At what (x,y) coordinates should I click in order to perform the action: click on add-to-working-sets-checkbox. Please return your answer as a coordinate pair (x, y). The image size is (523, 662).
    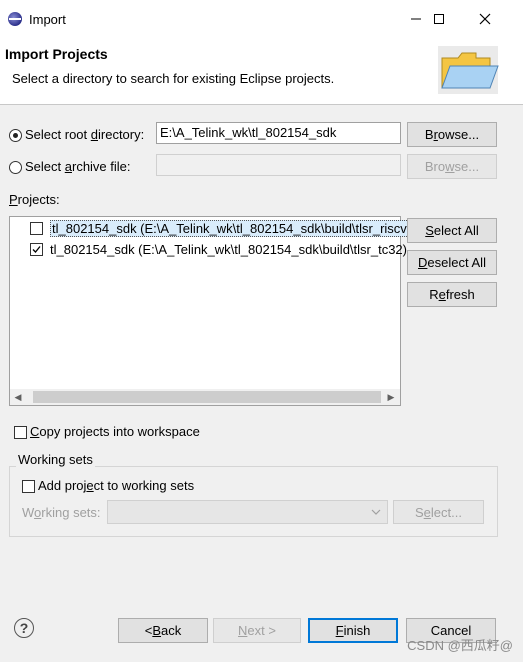
    Looking at the image, I should click on (28, 486).